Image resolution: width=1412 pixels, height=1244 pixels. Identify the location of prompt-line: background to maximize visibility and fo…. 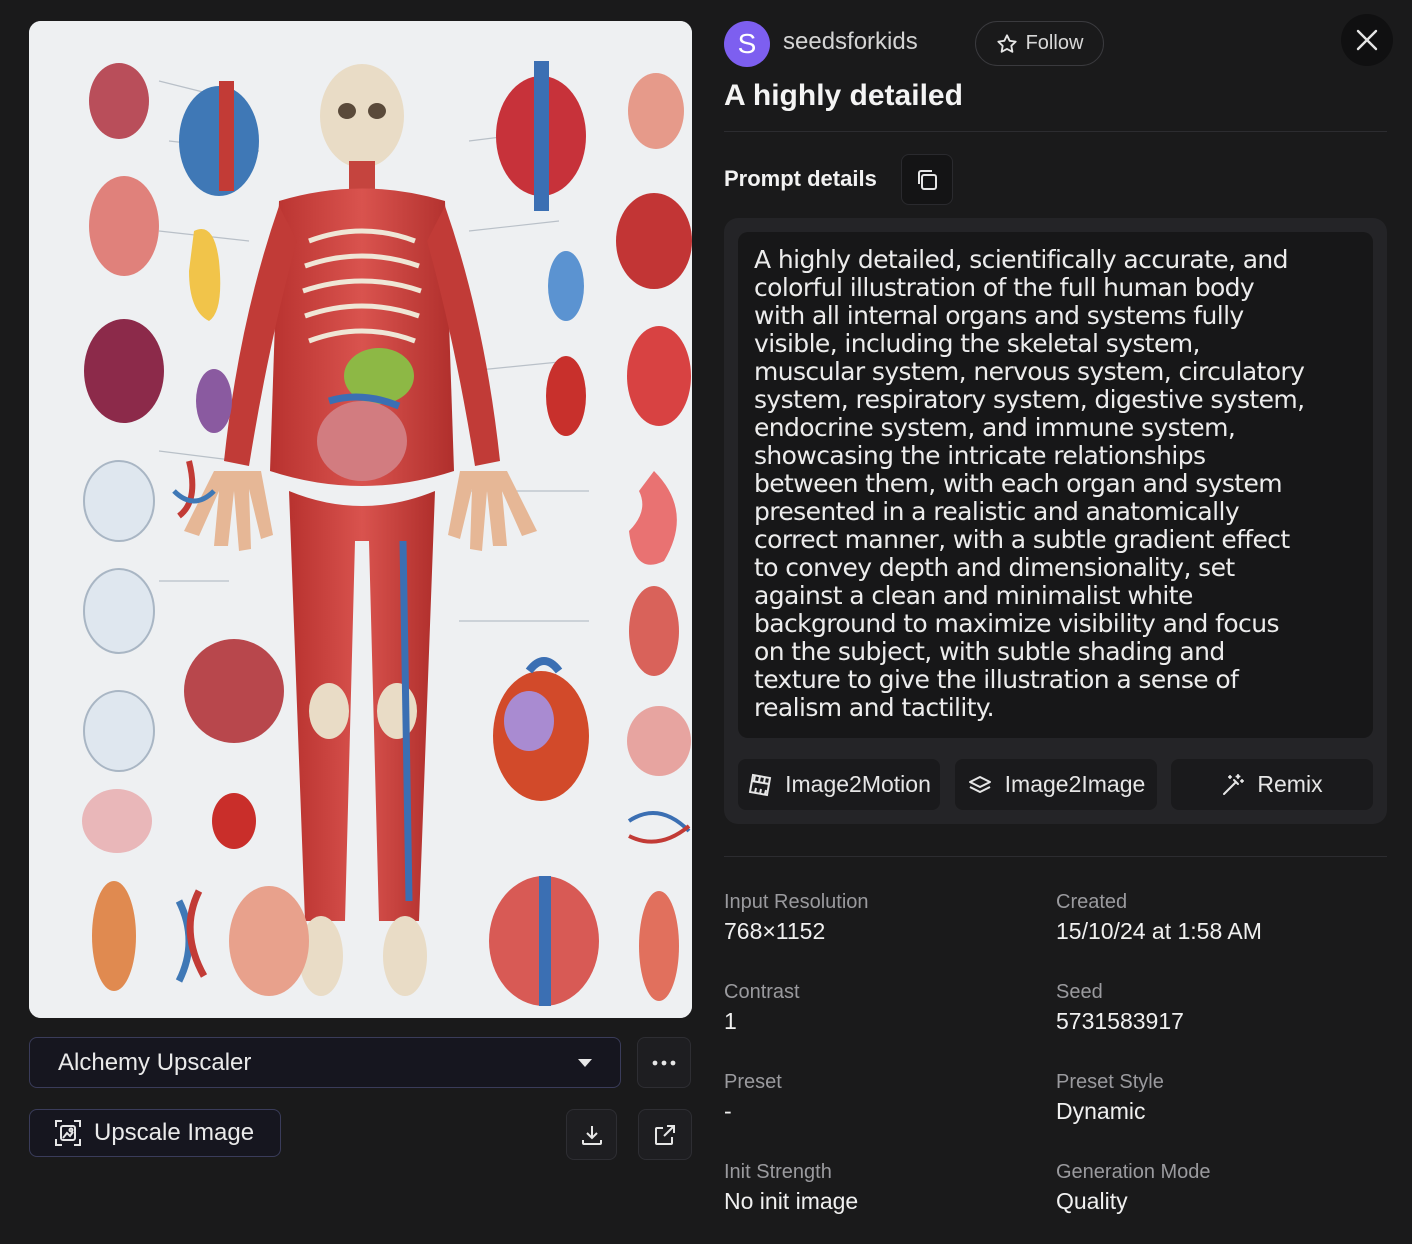
(1016, 623).